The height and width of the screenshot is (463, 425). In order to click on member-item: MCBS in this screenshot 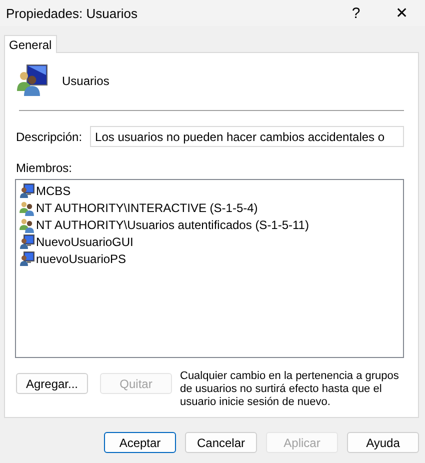, I will do `click(53, 191)`.